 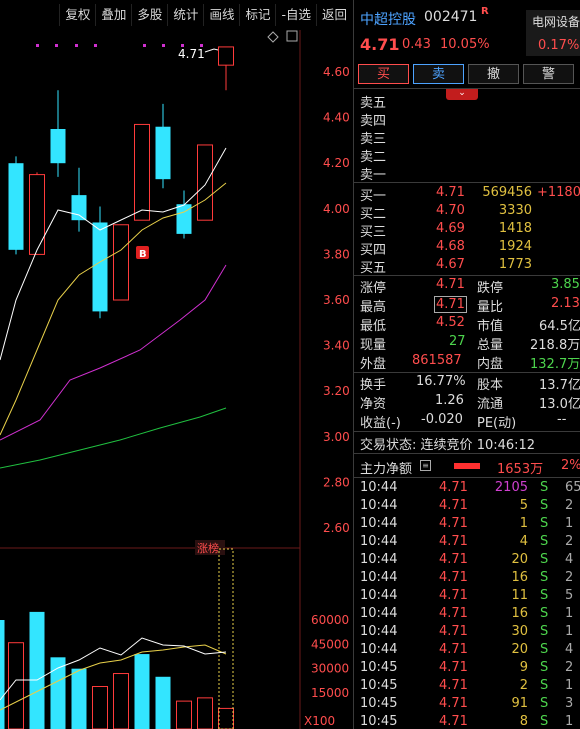 What do you see at coordinates (555, 345) in the screenshot?
I see `stat-value: 218.8万` at bounding box center [555, 345].